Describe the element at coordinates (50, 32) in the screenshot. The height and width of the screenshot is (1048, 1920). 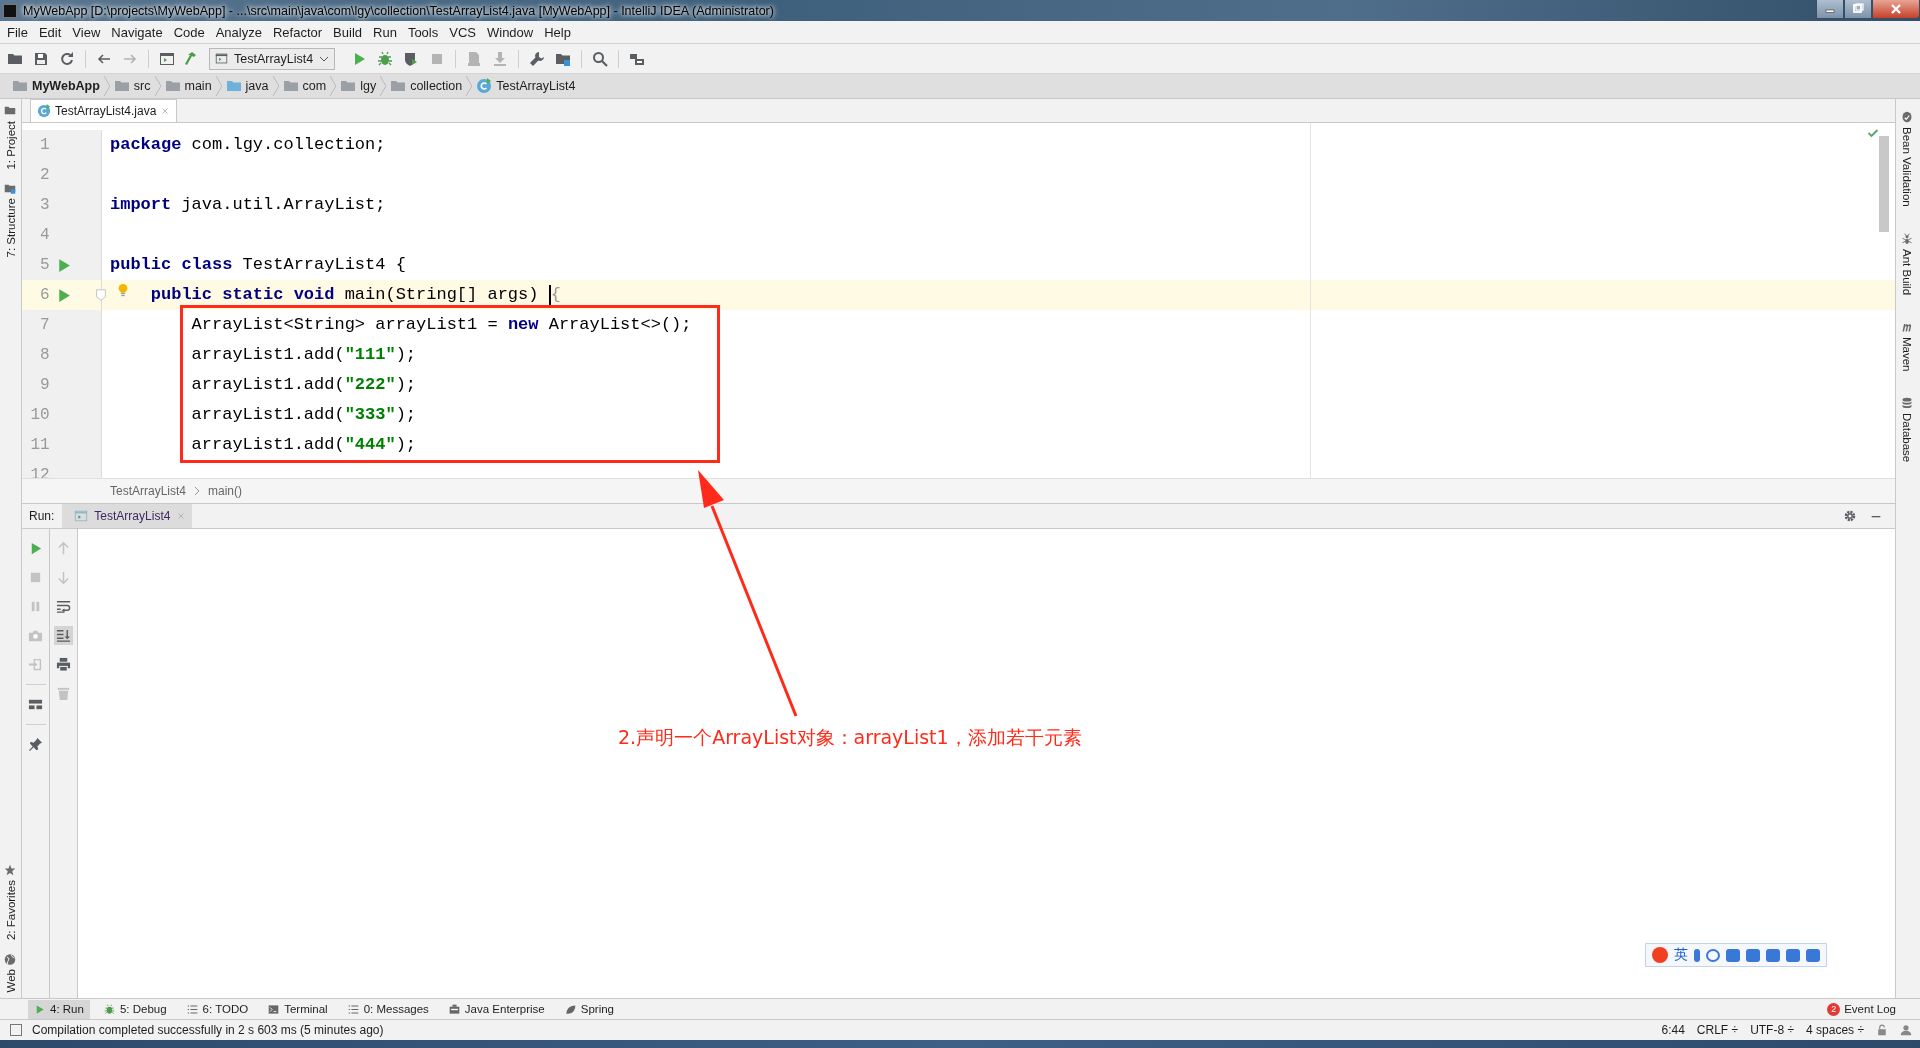
I see `menu-item: Edit` at that location.